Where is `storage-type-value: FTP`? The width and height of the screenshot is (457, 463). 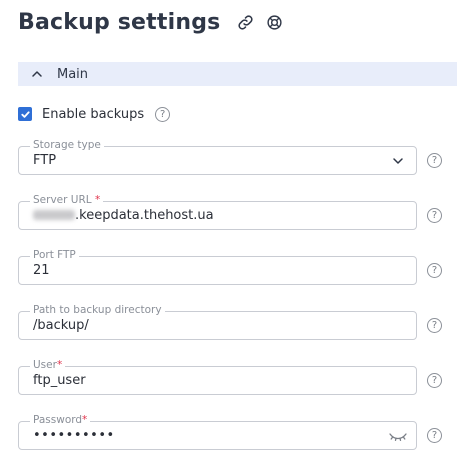
storage-type-value: FTP is located at coordinates (45, 160).